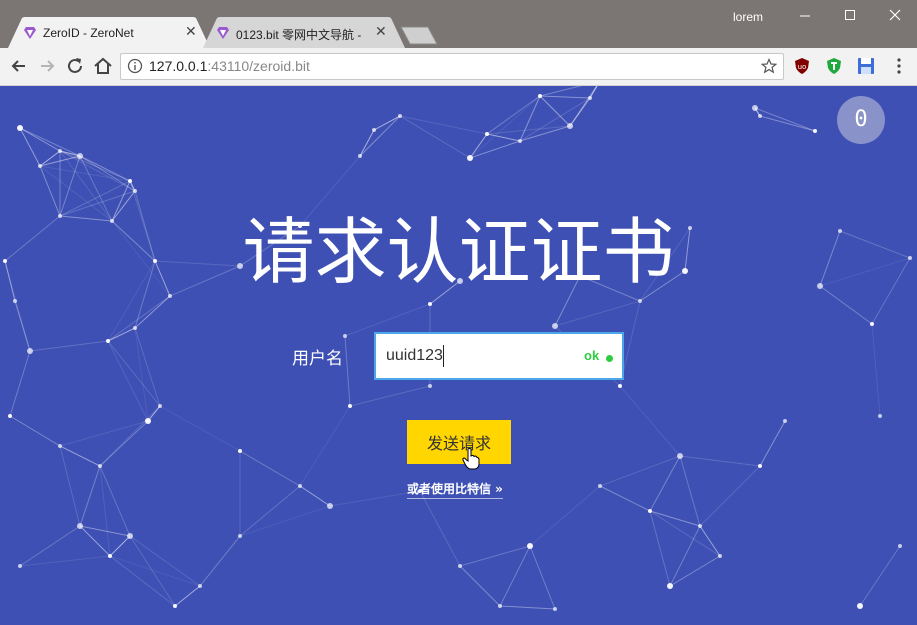 Image resolution: width=917 pixels, height=625 pixels. What do you see at coordinates (805, 15) in the screenshot?
I see `minimize-button` at bounding box center [805, 15].